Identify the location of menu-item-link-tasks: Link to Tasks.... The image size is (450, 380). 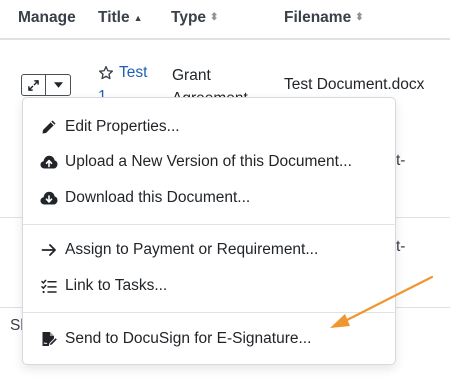
(103, 286).